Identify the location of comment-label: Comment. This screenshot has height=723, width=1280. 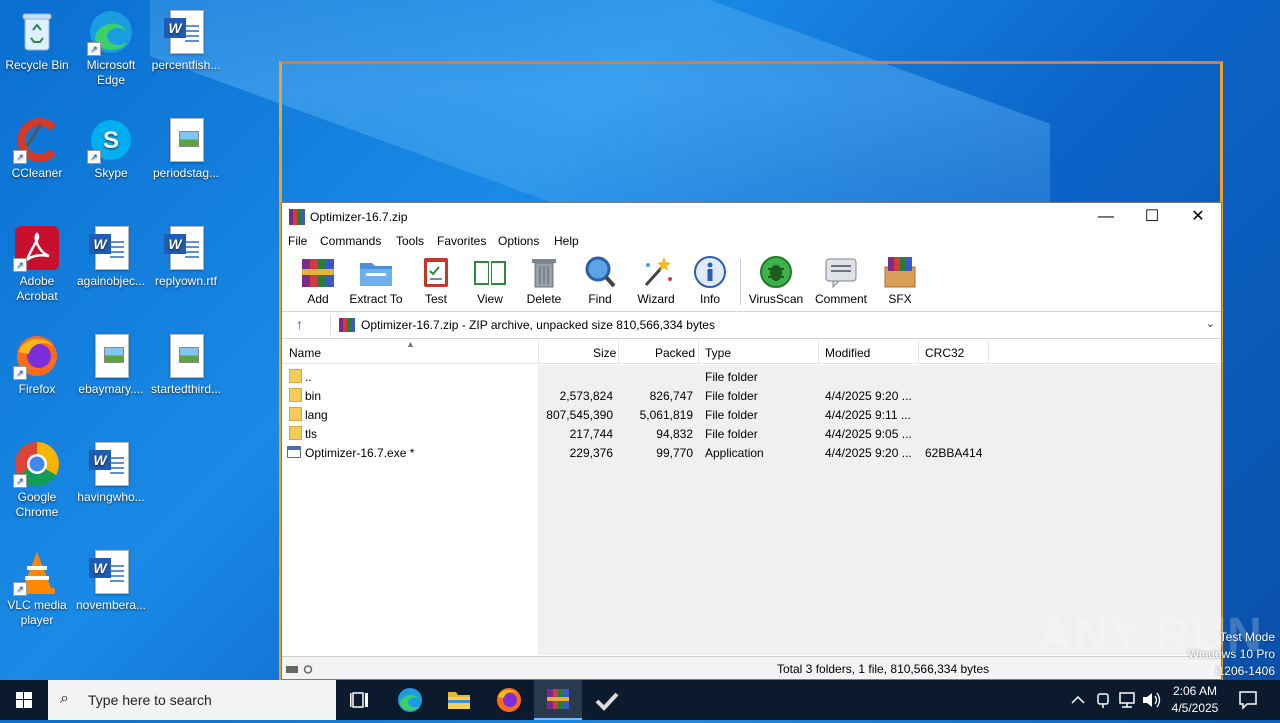
(840, 299).